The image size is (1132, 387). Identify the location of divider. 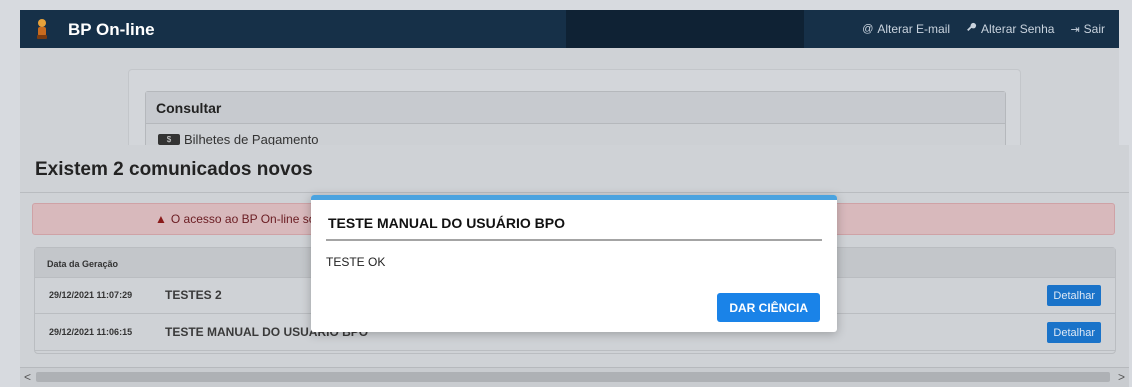
(574, 192).